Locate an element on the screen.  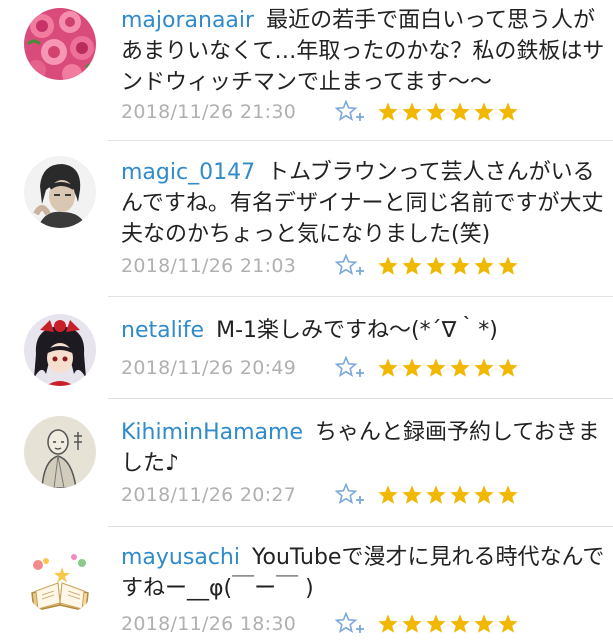
comment-text: M-1楽しみですね〜(*´∇｀*) is located at coordinates (357, 330).